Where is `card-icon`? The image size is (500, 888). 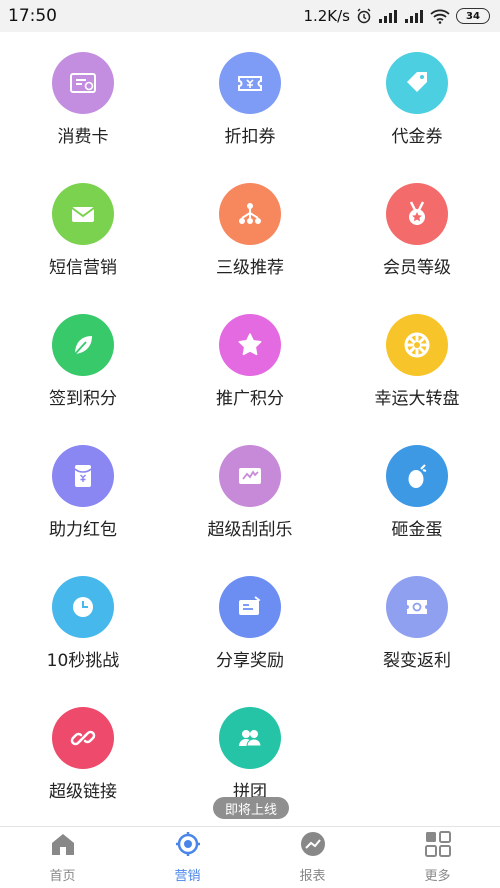
card-icon is located at coordinates (83, 83).